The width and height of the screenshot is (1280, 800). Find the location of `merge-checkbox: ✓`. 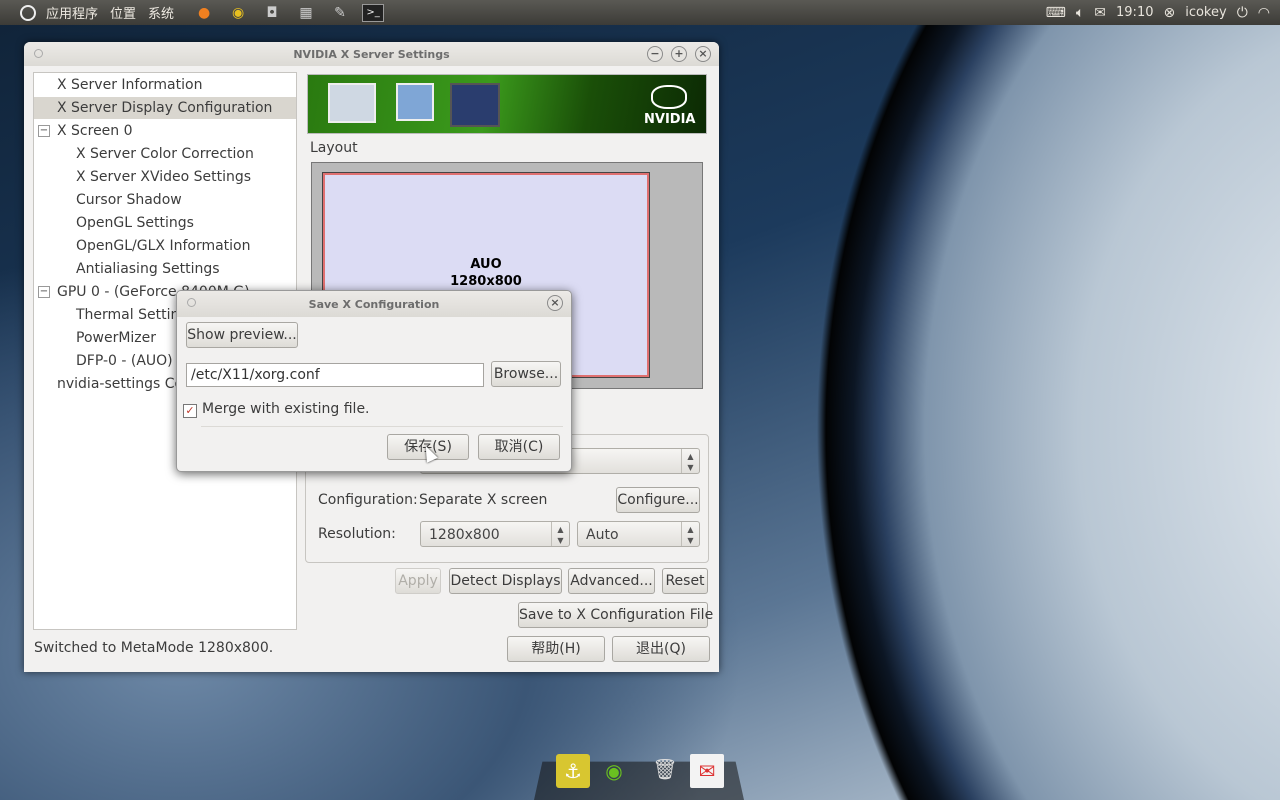

merge-checkbox: ✓ is located at coordinates (190, 411).